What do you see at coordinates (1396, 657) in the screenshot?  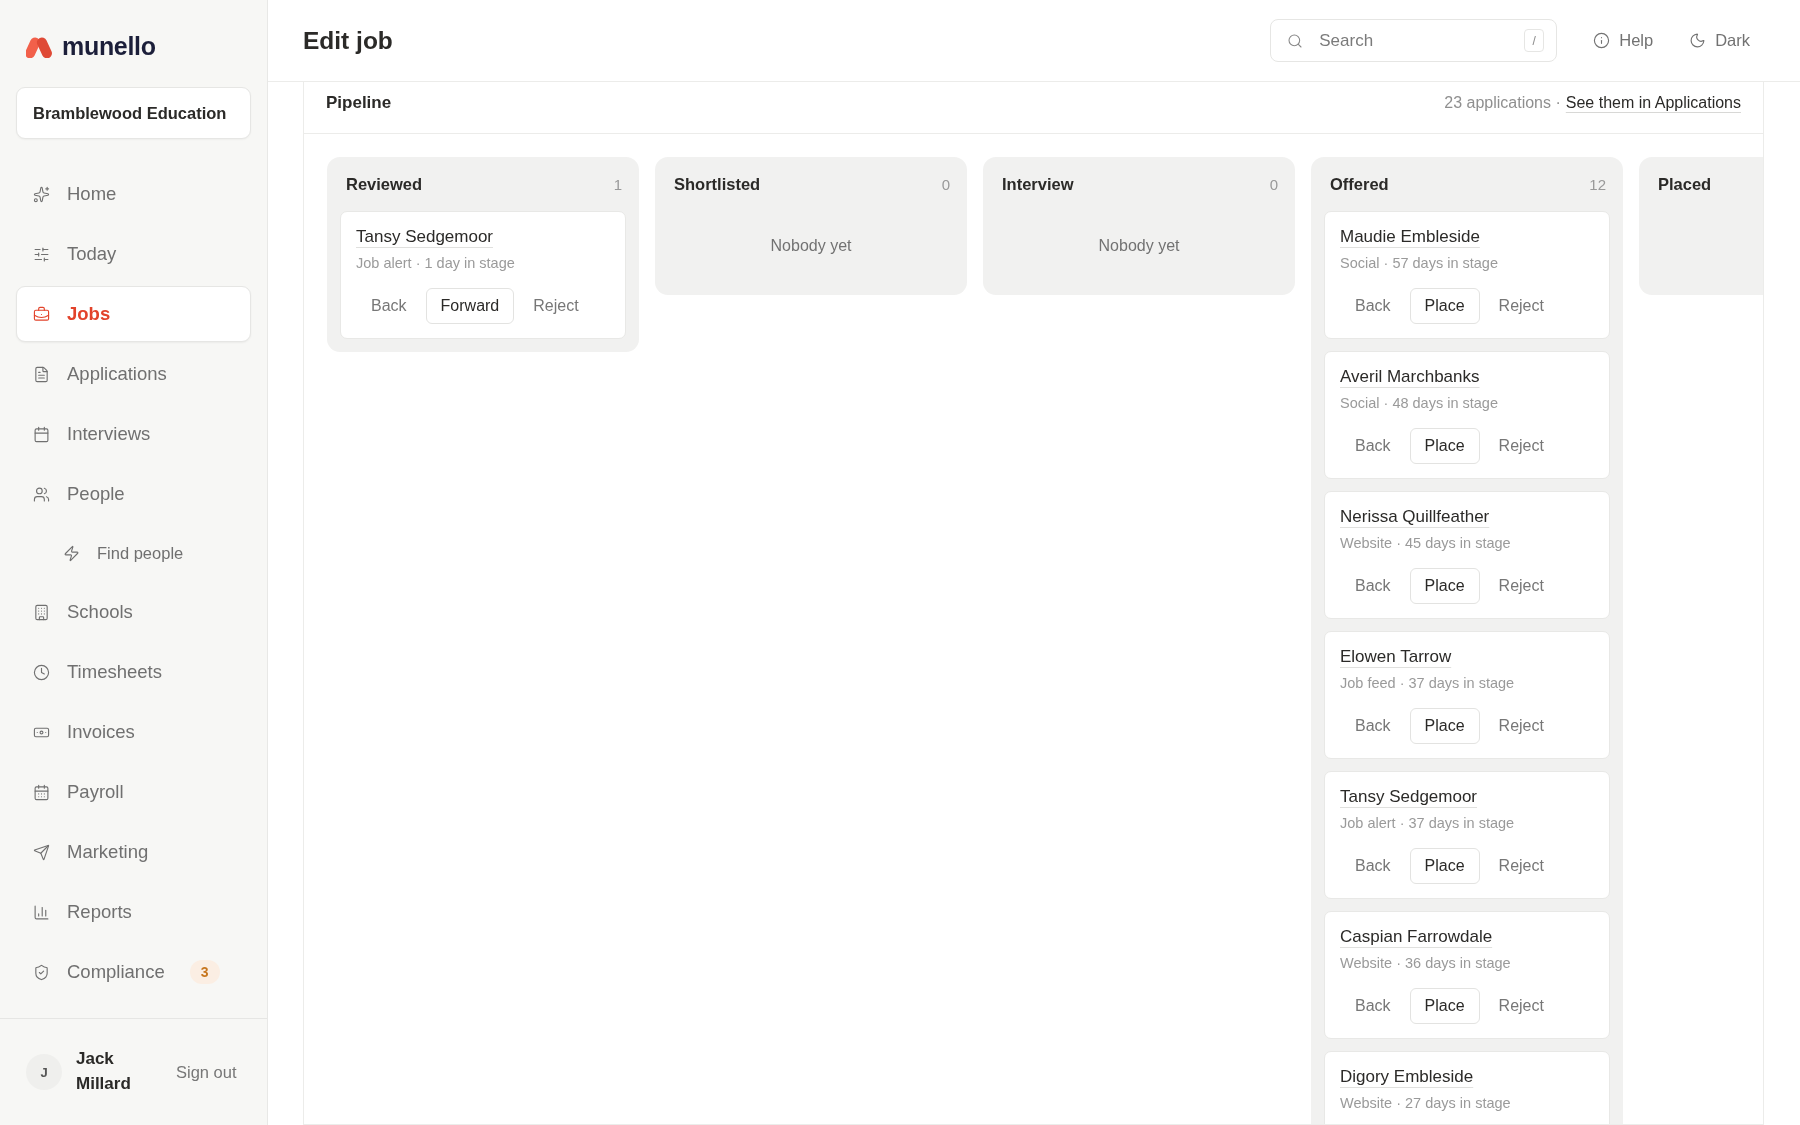 I see `candidate-name-link: Elowen Tarrow` at bounding box center [1396, 657].